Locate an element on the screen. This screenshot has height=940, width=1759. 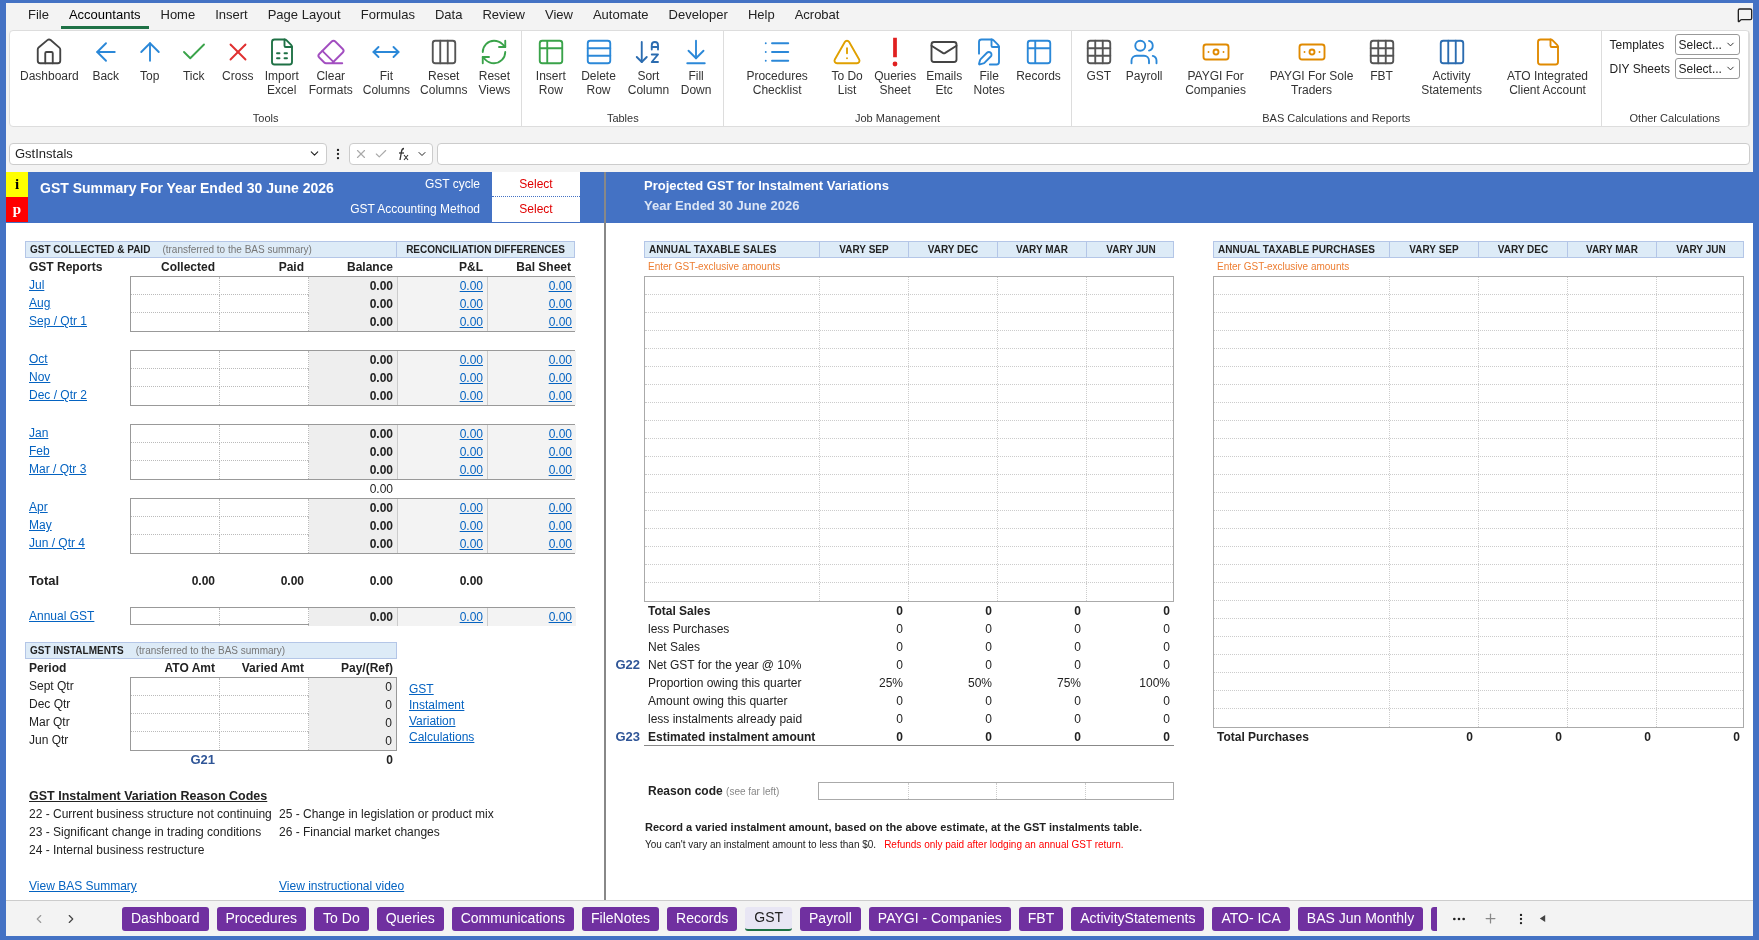
group-label: Job Management is located at coordinates (897, 118).